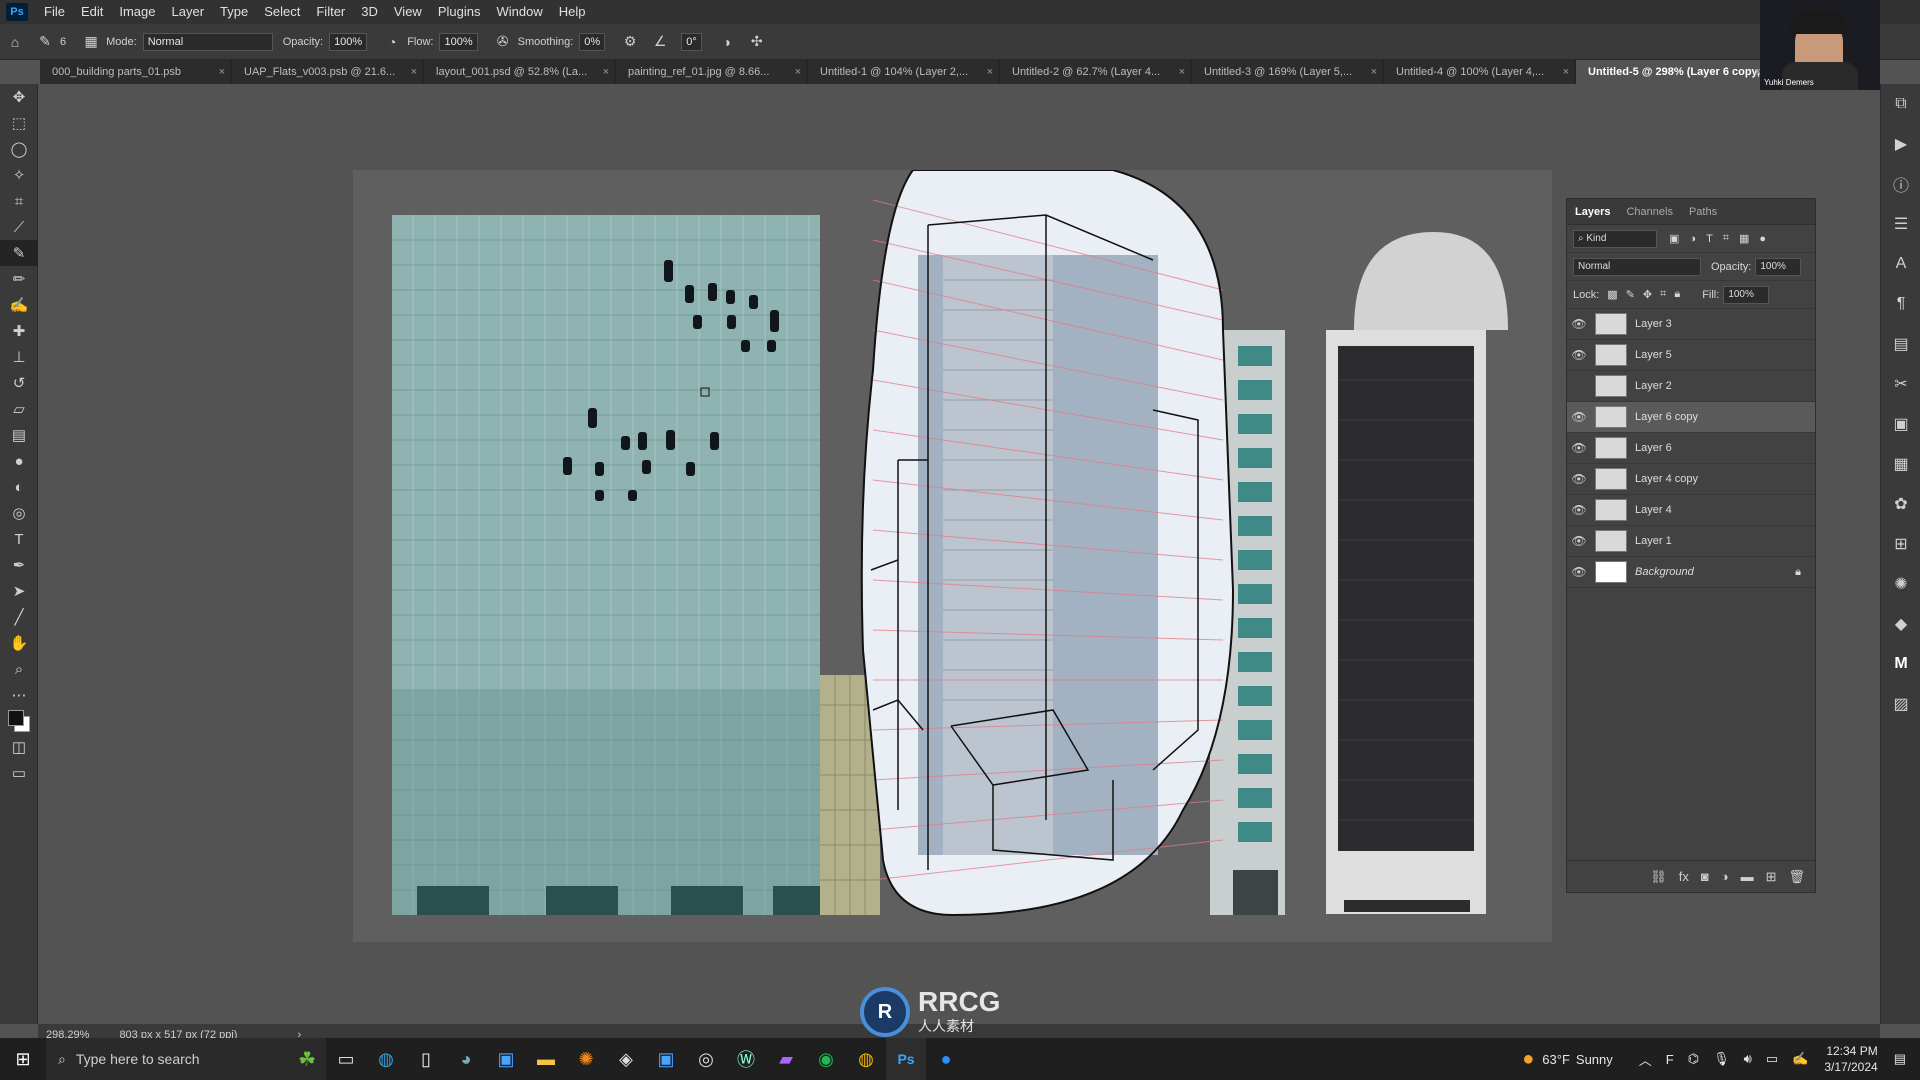 This screenshot has height=1080, width=1920. I want to click on blend-mode-select: Normal, so click(1637, 266).